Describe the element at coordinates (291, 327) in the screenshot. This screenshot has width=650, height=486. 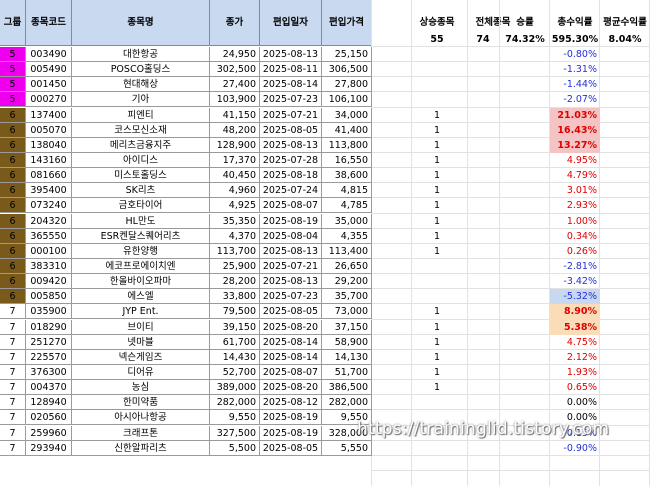
I see `cell-date: 2025-08-20` at that location.